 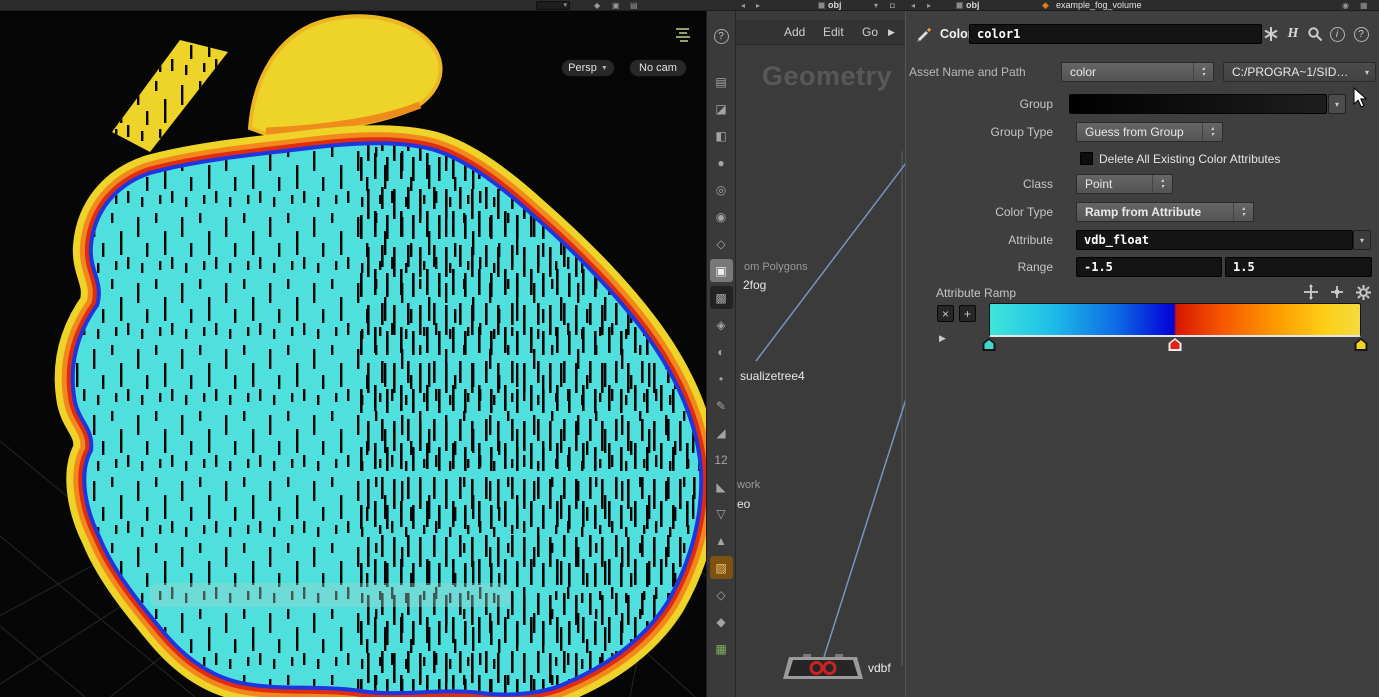 What do you see at coordinates (1337, 104) in the screenshot?
I see `group-select-dropdown-icon: ▾` at bounding box center [1337, 104].